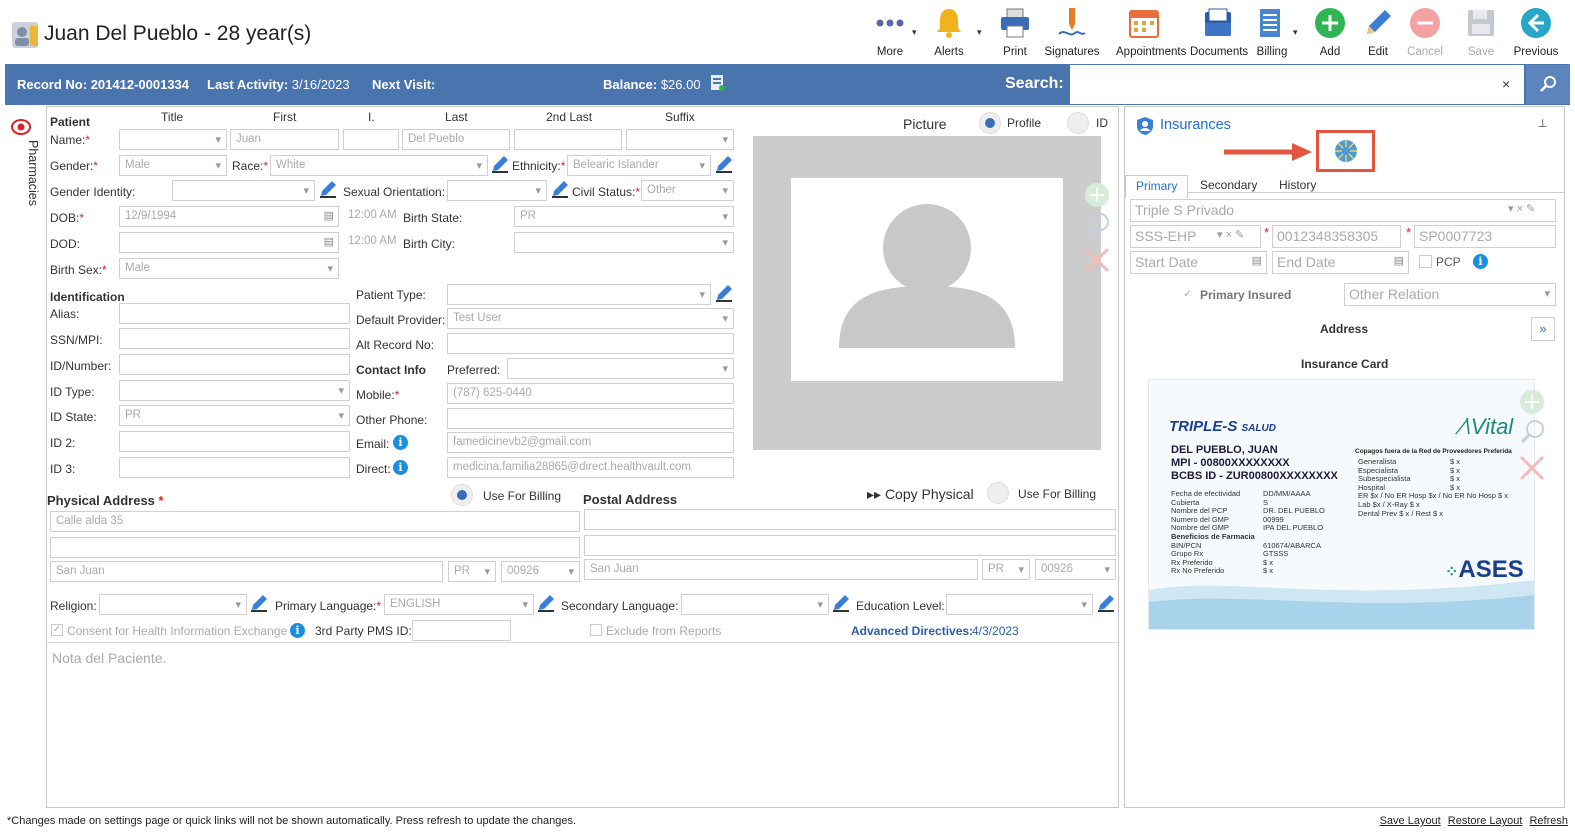 The height and width of the screenshot is (839, 1575). I want to click on signatures-button: Signatures, so click(1072, 32).